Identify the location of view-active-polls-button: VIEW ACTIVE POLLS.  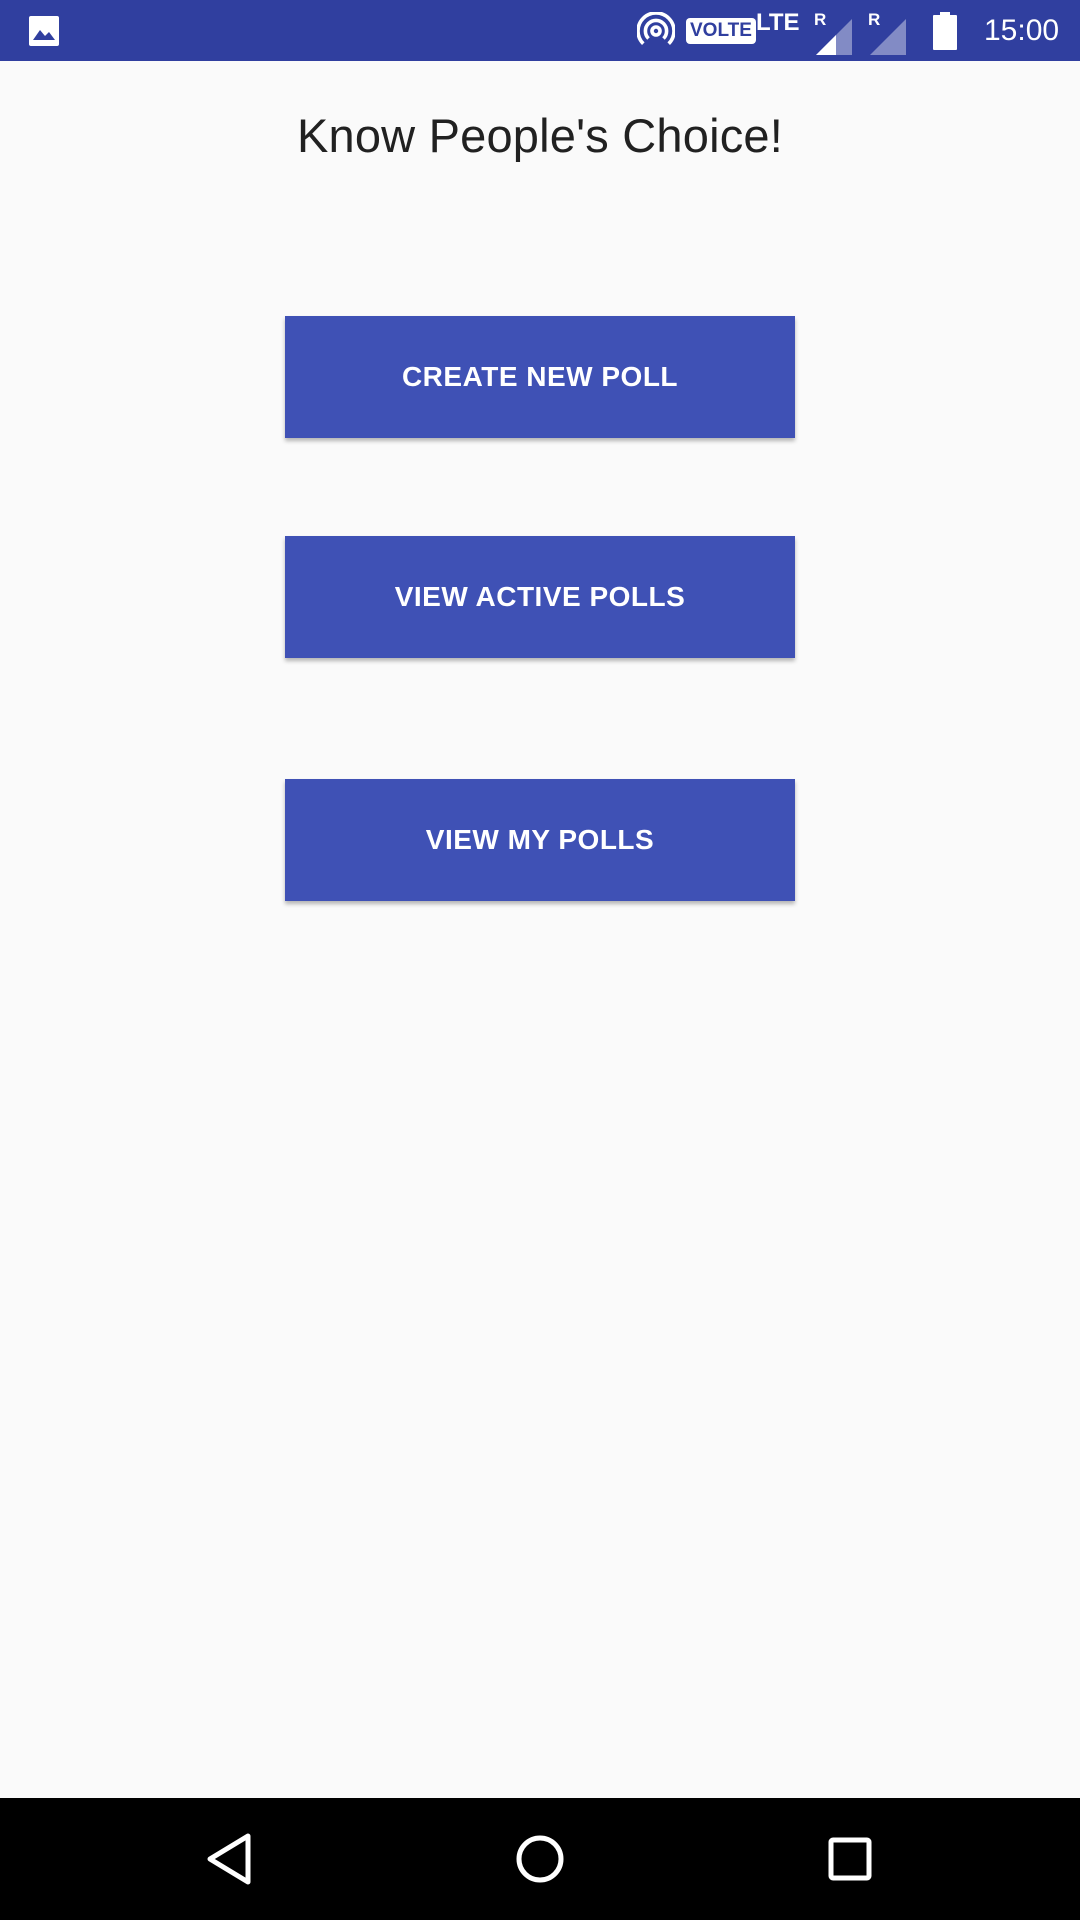
(540, 597).